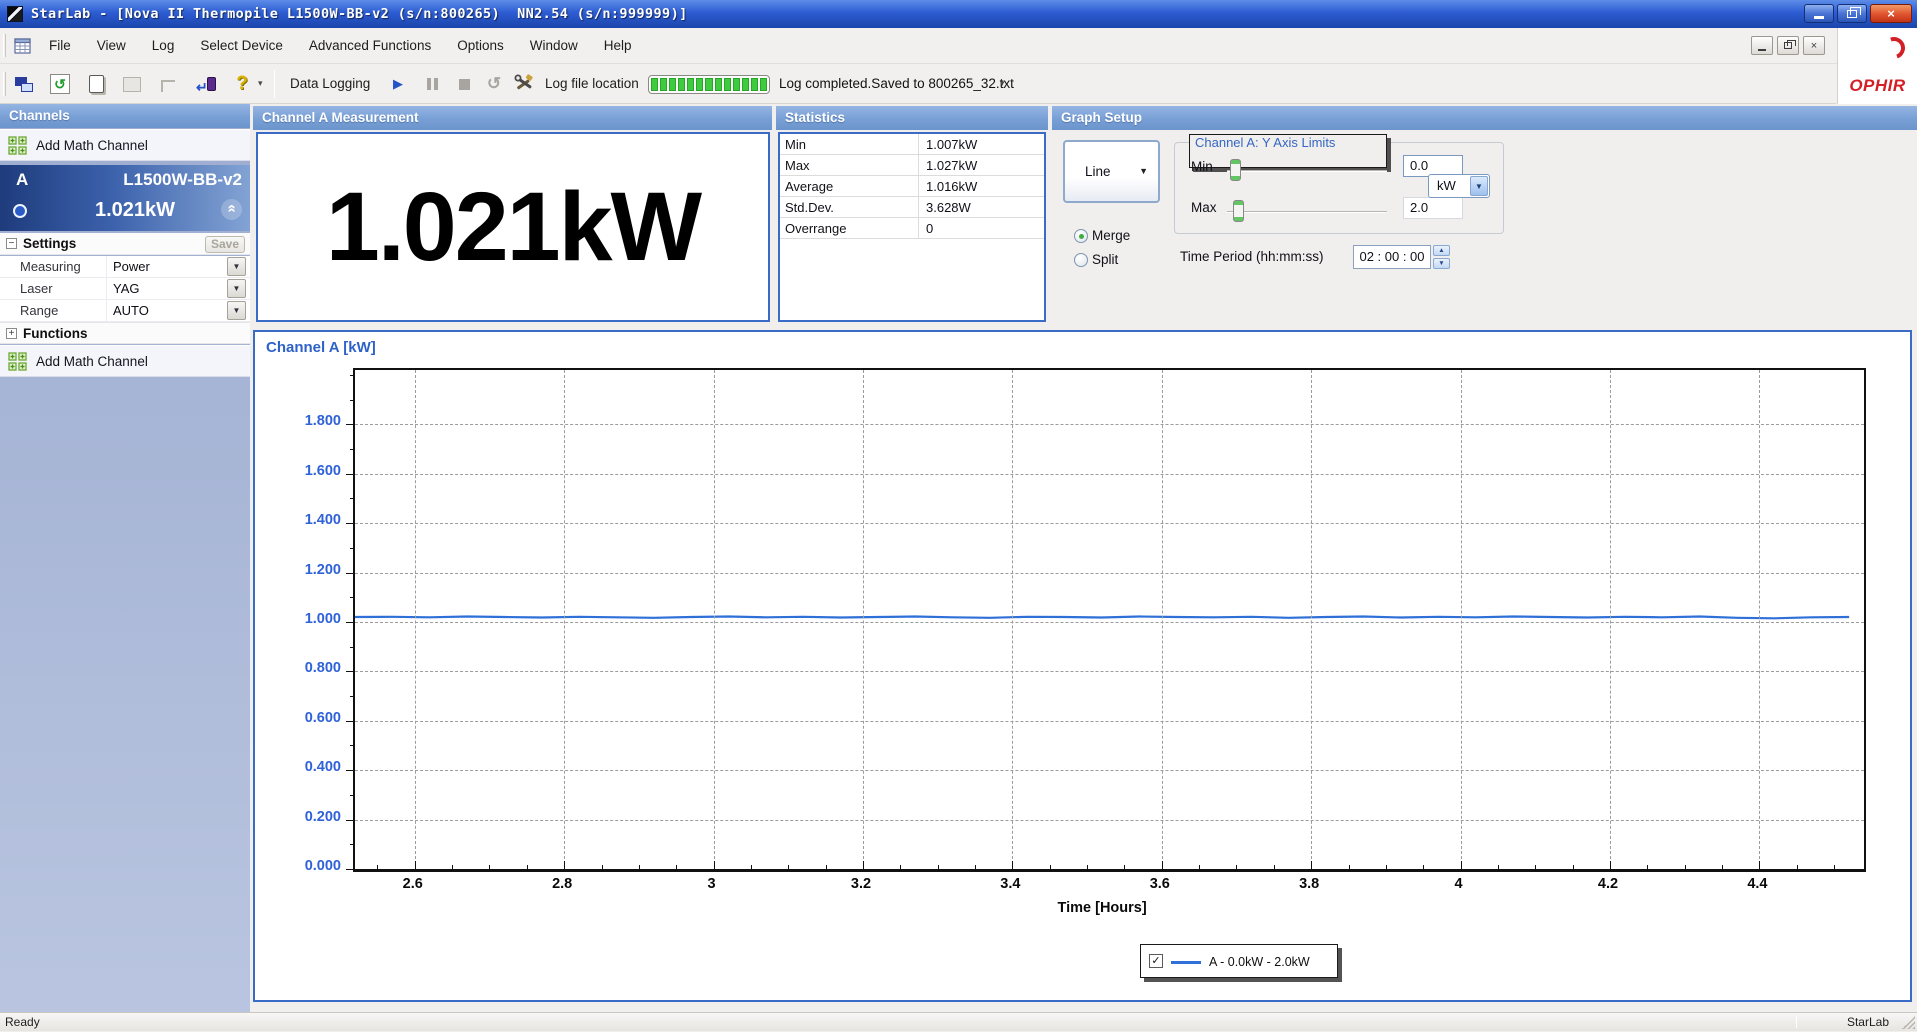  I want to click on y-max-slider-track, so click(1307, 212).